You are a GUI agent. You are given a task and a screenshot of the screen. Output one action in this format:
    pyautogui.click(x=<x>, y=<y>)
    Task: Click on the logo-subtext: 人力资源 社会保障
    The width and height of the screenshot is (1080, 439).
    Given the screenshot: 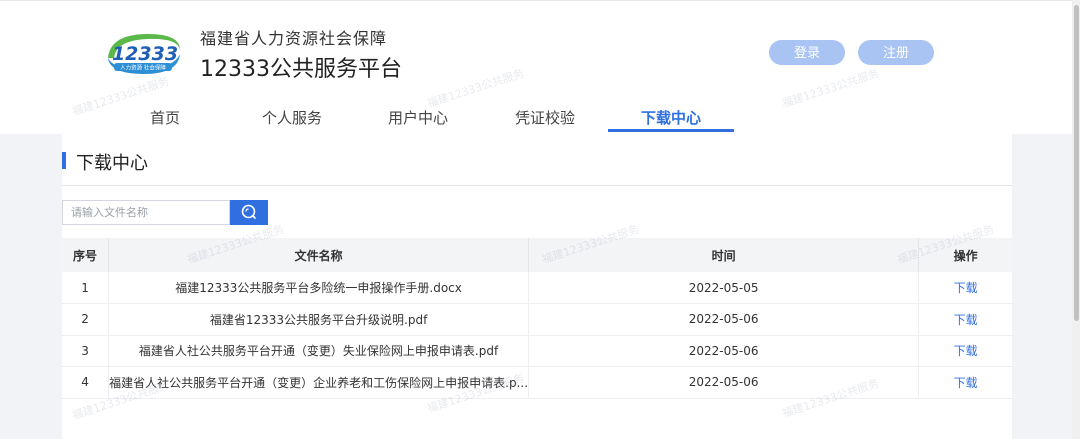 What is the action you would take?
    pyautogui.click(x=143, y=68)
    